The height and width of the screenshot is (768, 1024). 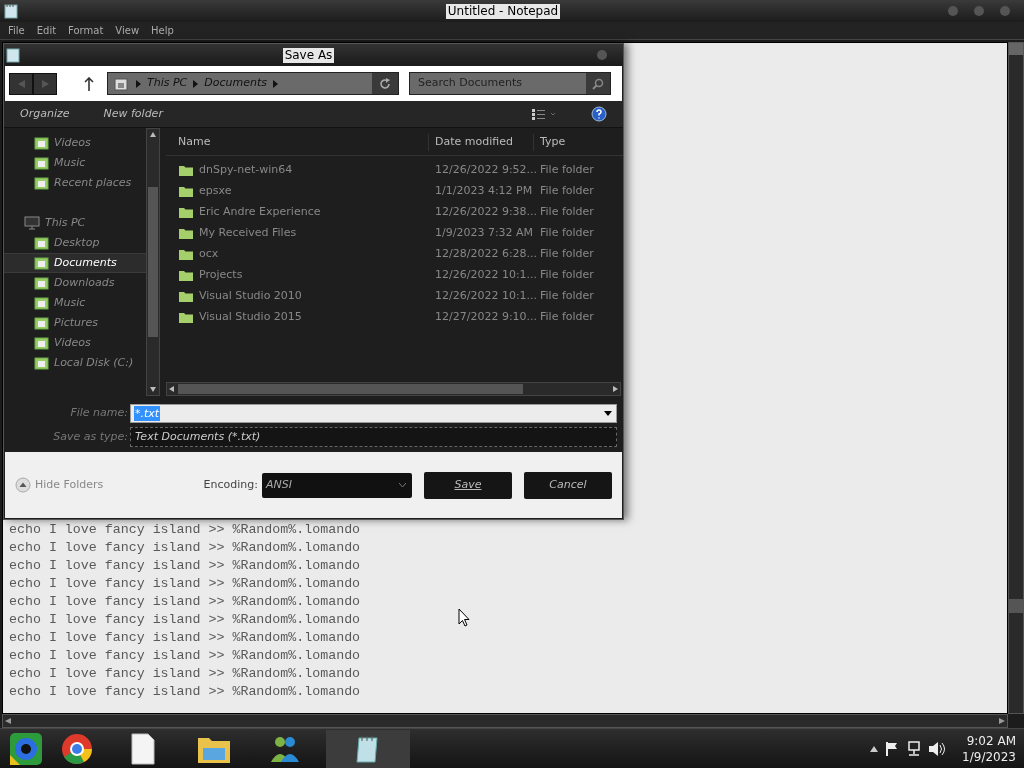 What do you see at coordinates (373, 437) in the screenshot?
I see `save-as-type-dropdown: Text Documents (*.txt)` at bounding box center [373, 437].